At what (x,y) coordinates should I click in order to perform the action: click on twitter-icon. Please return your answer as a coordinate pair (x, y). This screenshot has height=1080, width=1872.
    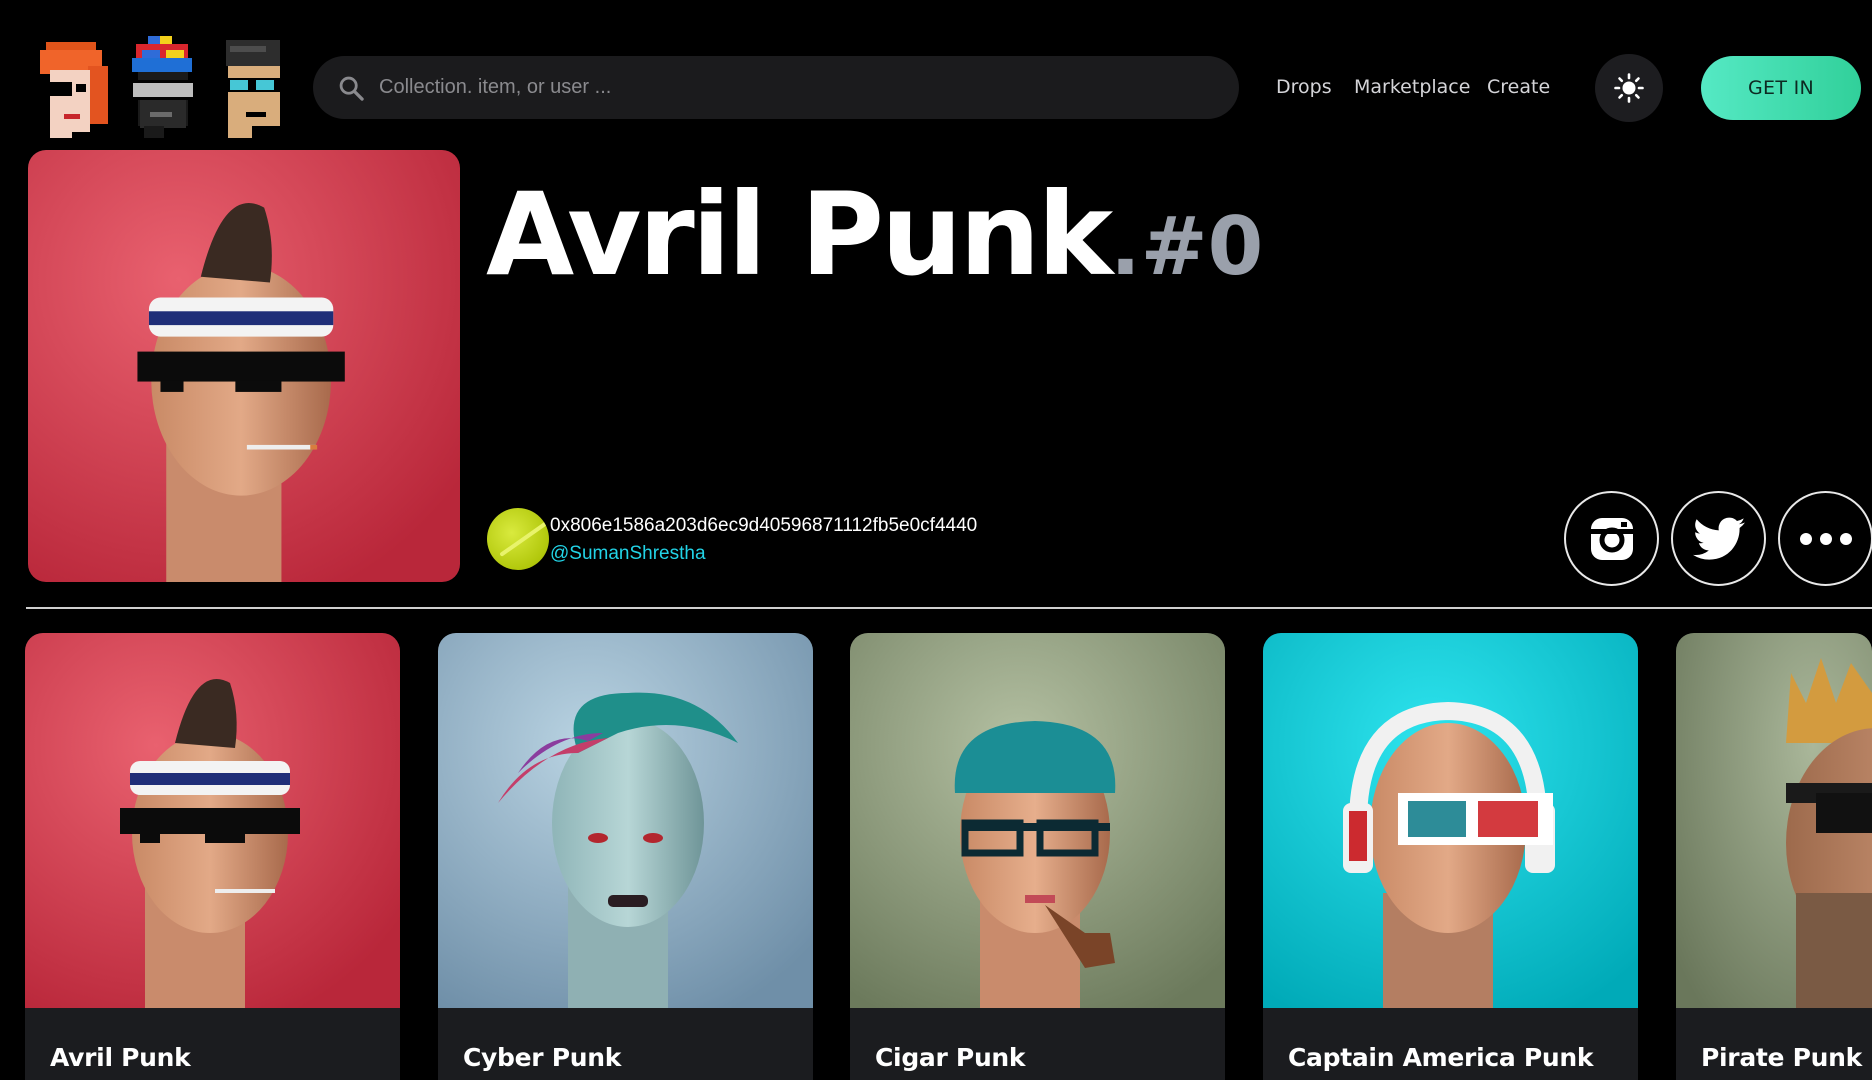
    Looking at the image, I should click on (1718, 538).